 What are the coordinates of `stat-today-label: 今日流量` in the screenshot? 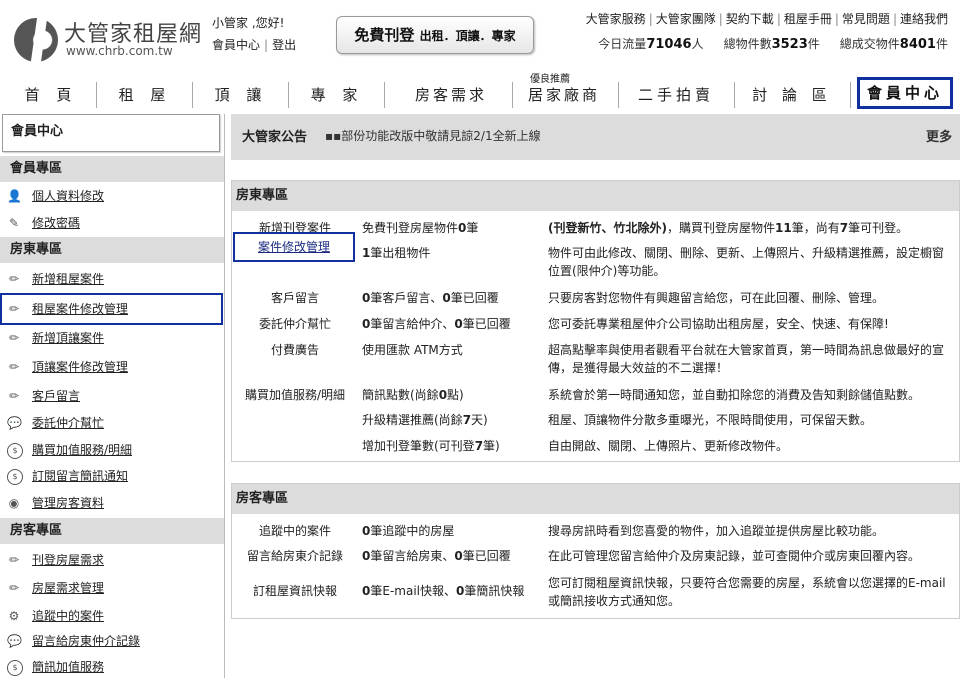 It's located at (622, 44).